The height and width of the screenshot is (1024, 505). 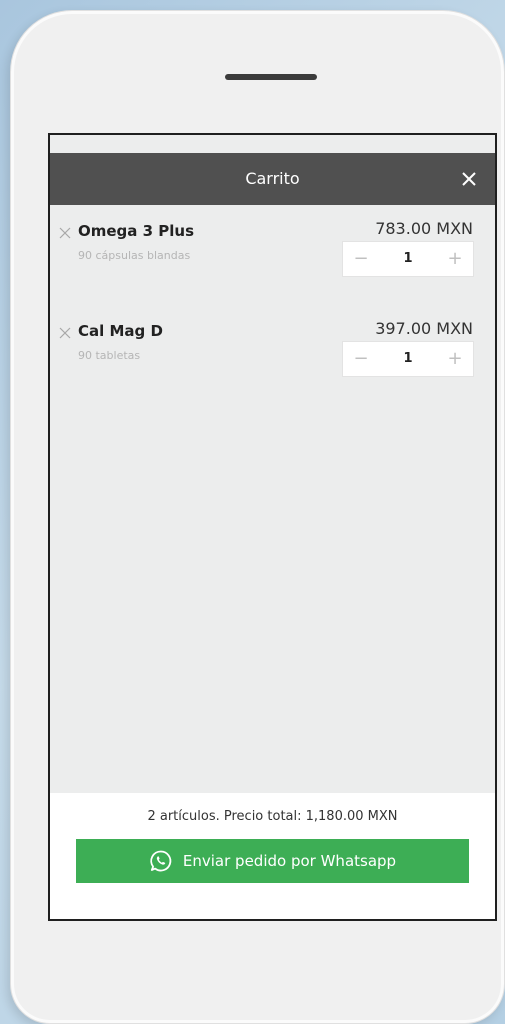 What do you see at coordinates (272, 816) in the screenshot?
I see `cart-summary: 2 artículos. Precio total: 1,180.00 MXN` at bounding box center [272, 816].